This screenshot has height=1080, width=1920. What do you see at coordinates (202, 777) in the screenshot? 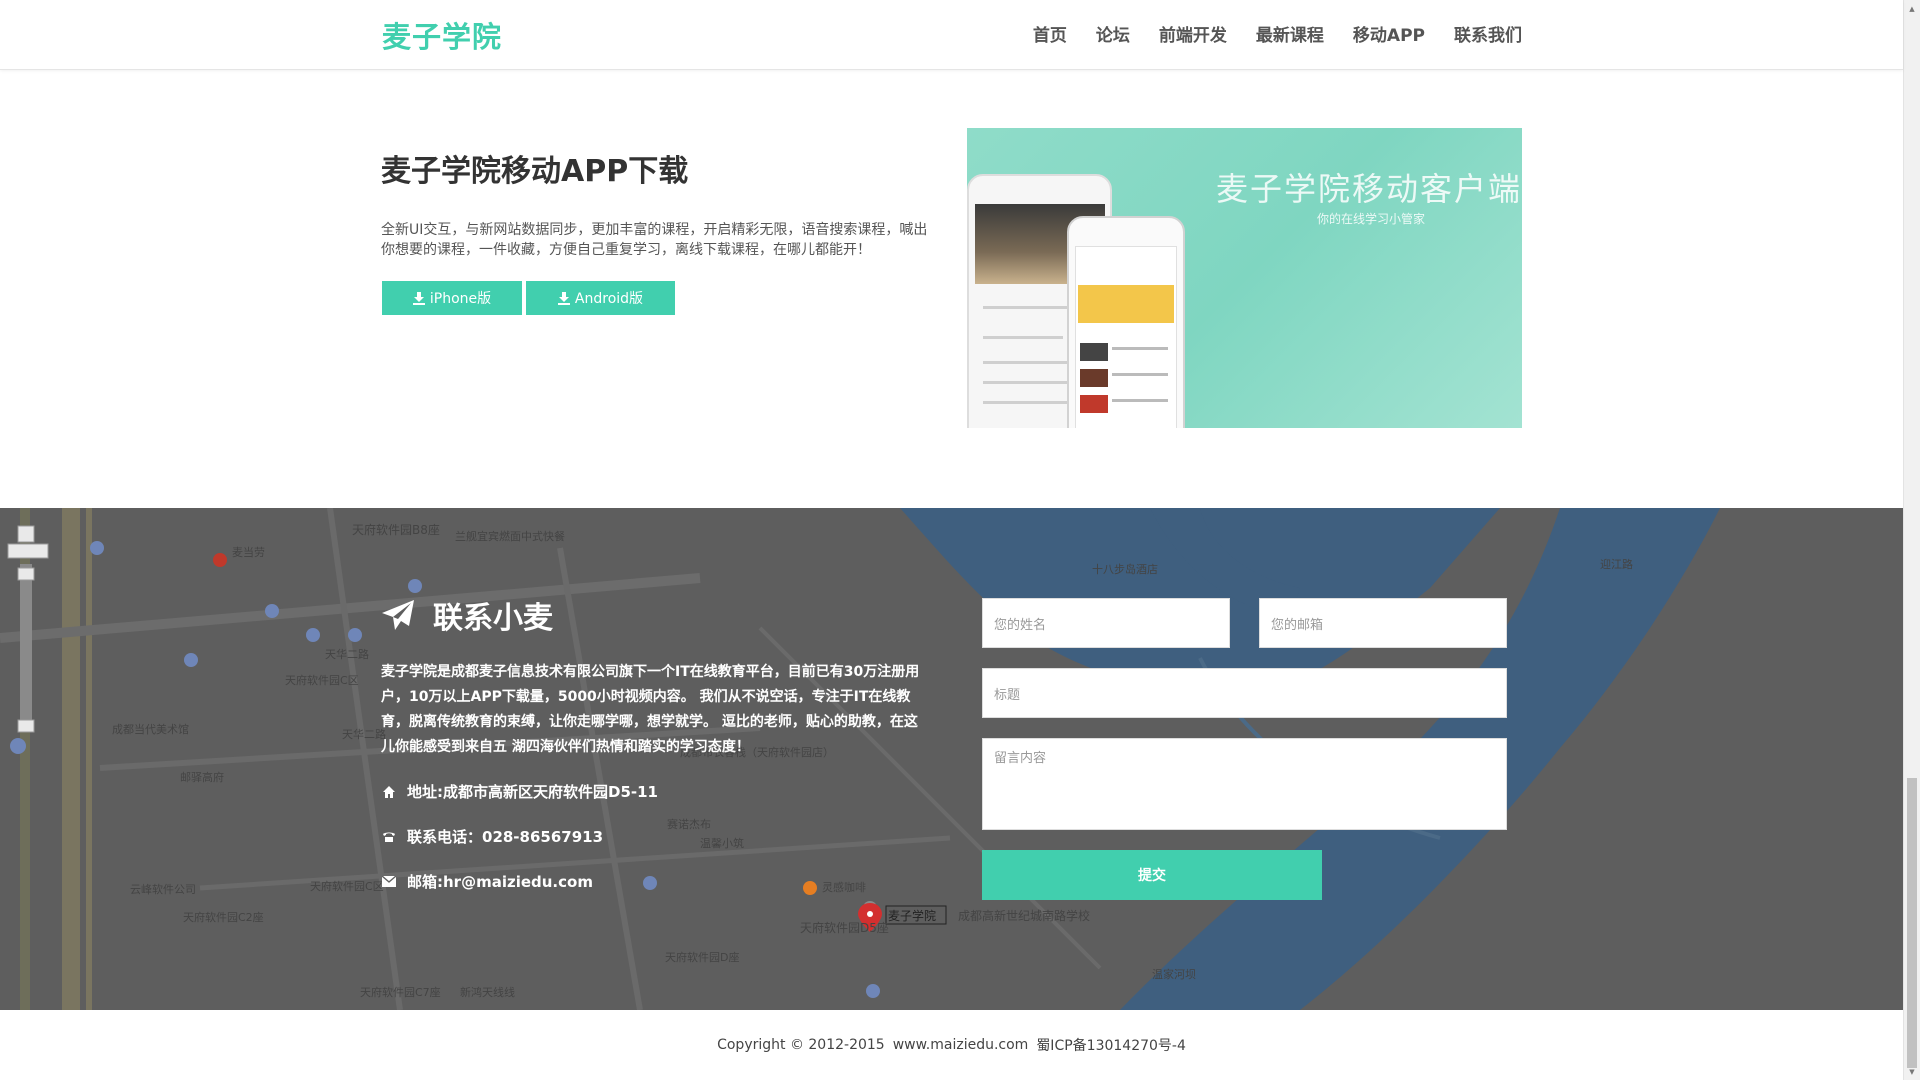
I see `map-label: 邮驿高府` at bounding box center [202, 777].